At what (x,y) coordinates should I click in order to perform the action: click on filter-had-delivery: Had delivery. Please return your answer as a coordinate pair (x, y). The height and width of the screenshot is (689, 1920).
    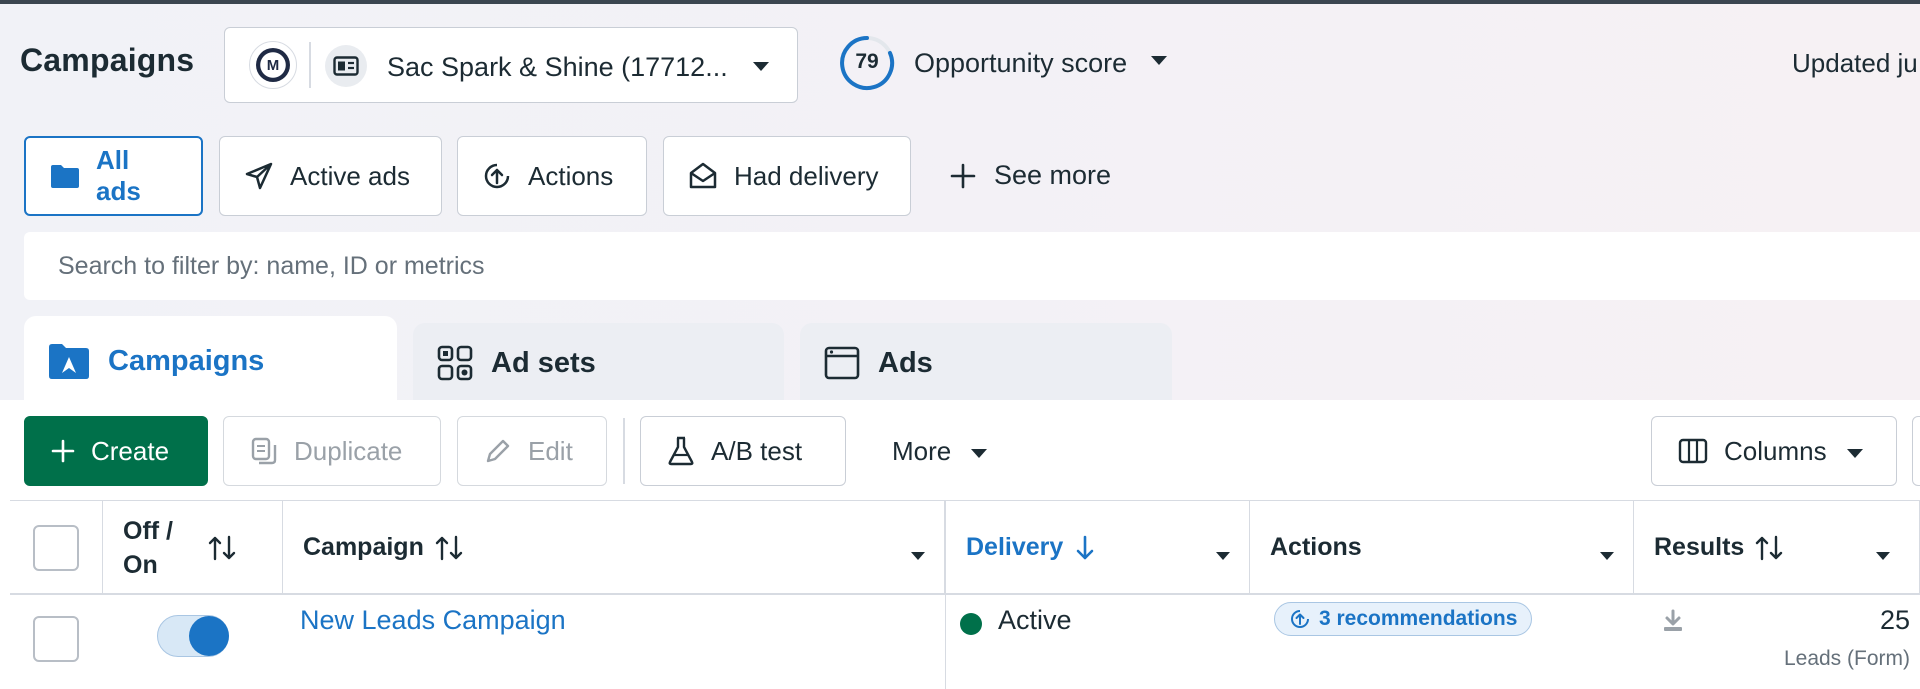
    Looking at the image, I should click on (787, 176).